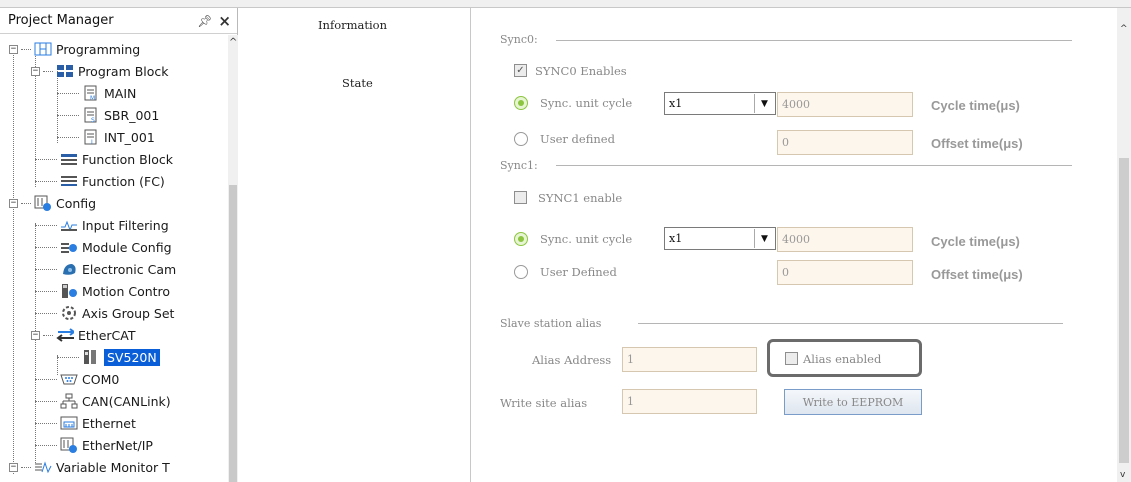  I want to click on interrupt-icon: I, so click(91, 137).